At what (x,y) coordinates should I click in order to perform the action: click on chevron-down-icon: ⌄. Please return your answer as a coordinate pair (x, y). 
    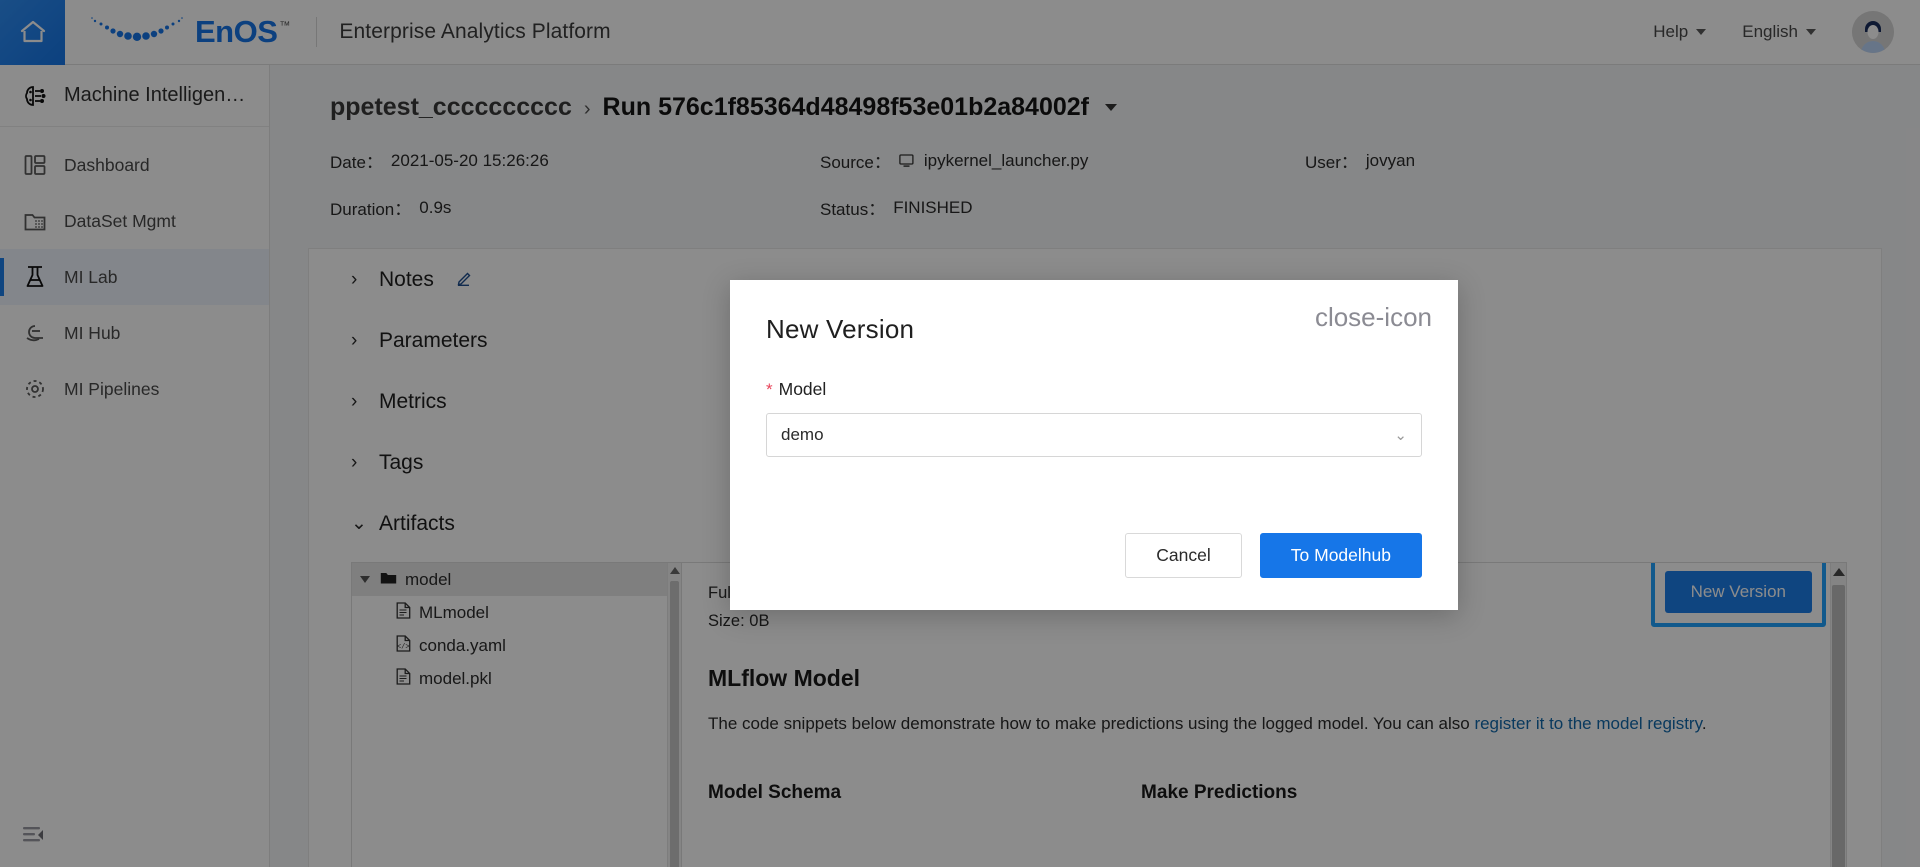
    Looking at the image, I should click on (1400, 435).